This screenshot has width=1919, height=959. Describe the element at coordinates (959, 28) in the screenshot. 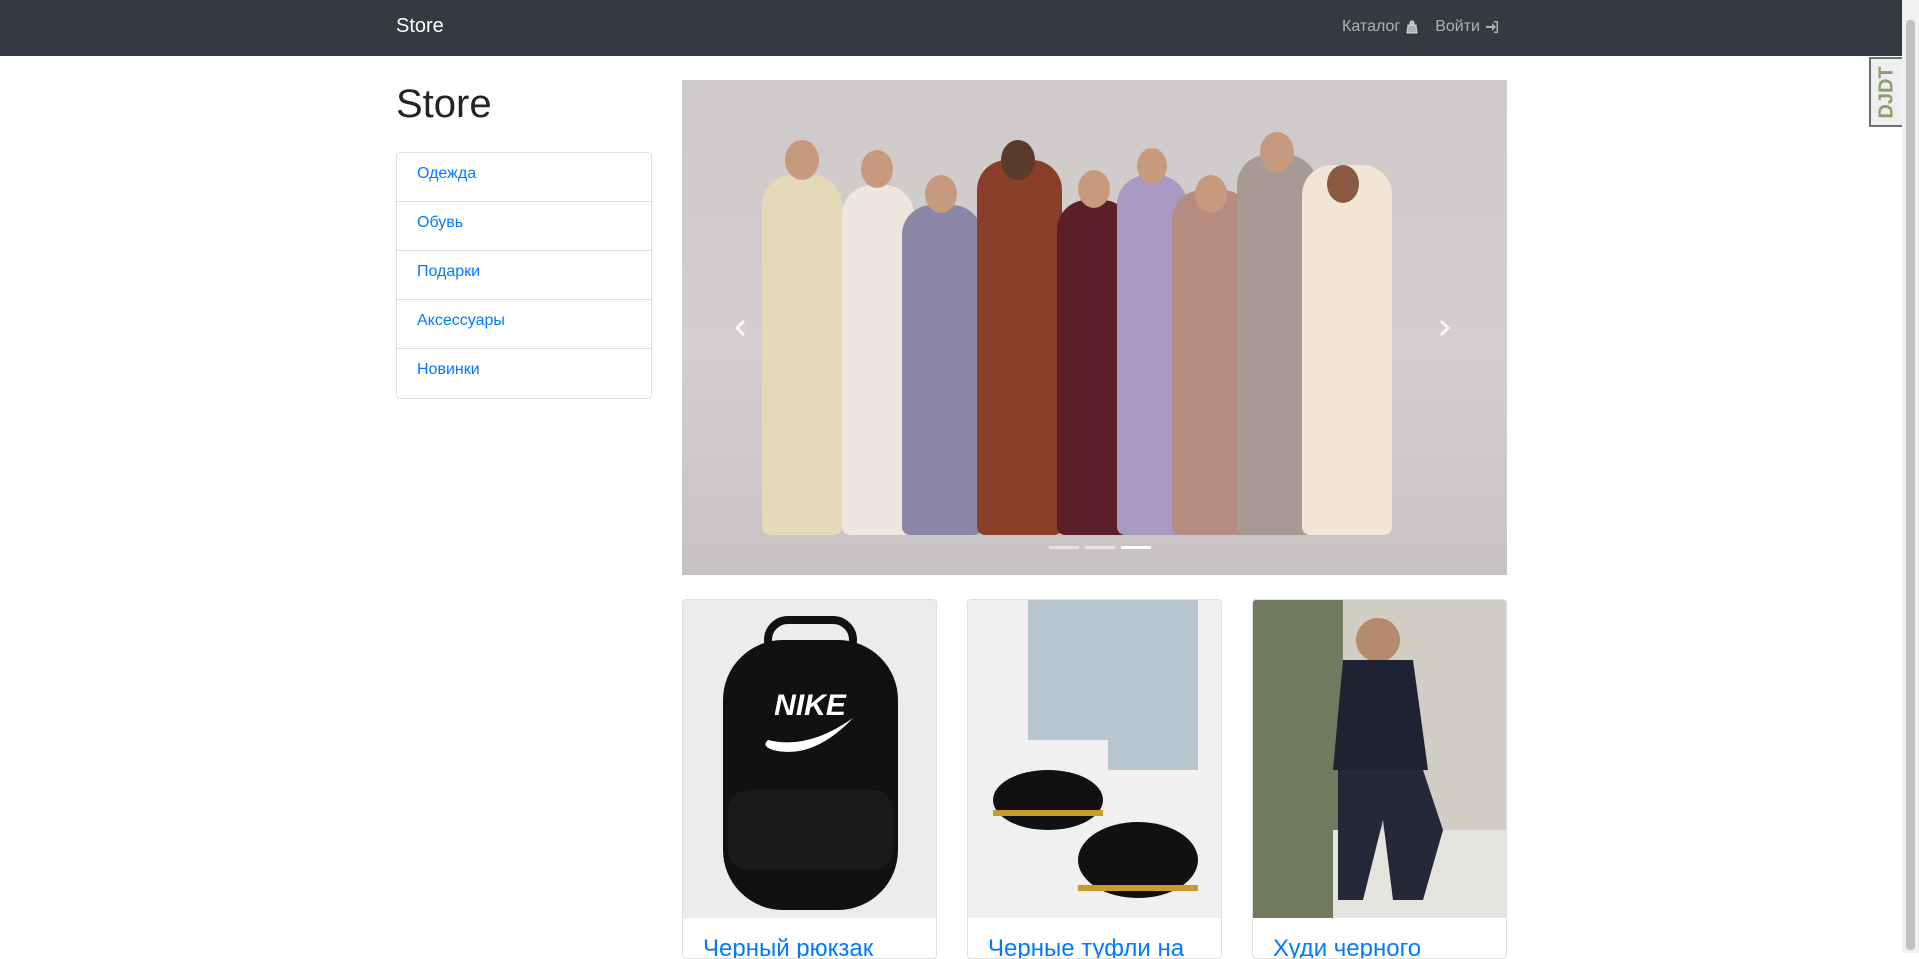

I see `navbar: Store Каталог Войти` at that location.